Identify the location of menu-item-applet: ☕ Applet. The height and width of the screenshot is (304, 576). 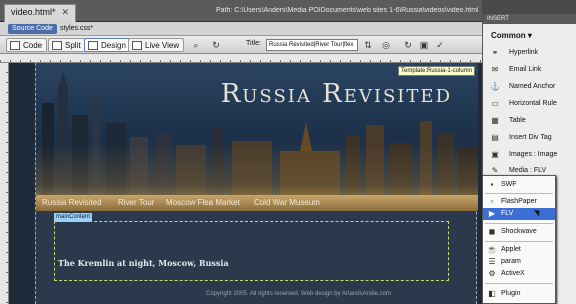
(519, 250).